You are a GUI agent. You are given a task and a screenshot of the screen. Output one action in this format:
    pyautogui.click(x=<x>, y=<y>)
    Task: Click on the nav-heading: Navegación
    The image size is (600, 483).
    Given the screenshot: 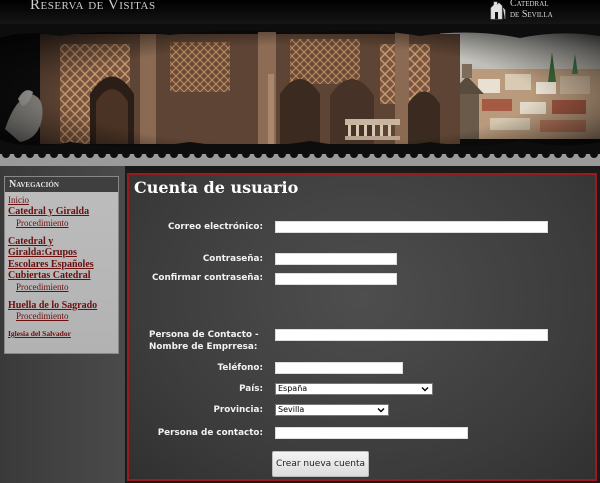 What is the action you would take?
    pyautogui.click(x=61, y=184)
    